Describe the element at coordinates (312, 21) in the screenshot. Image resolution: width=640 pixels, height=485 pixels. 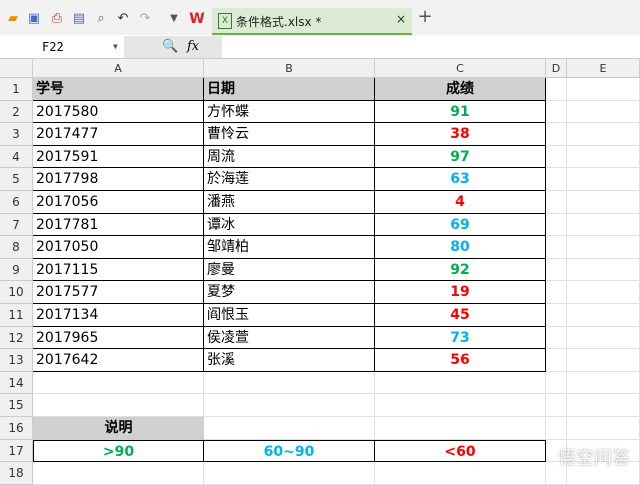
I see `tab-file: X 条件格式.xlsx * ×` at that location.